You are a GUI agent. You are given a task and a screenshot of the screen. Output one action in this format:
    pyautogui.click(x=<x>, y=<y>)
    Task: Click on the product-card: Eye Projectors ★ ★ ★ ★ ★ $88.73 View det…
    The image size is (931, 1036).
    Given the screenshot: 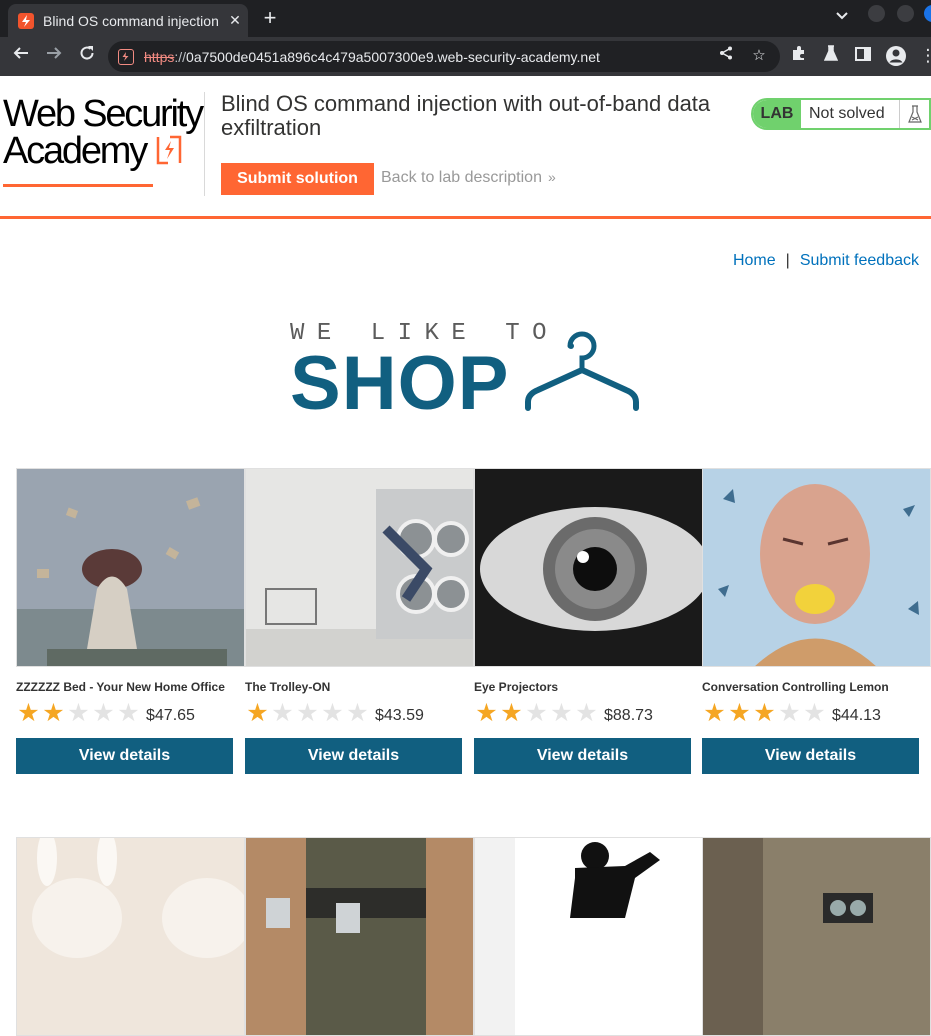 What is the action you would take?
    pyautogui.click(x=588, y=621)
    